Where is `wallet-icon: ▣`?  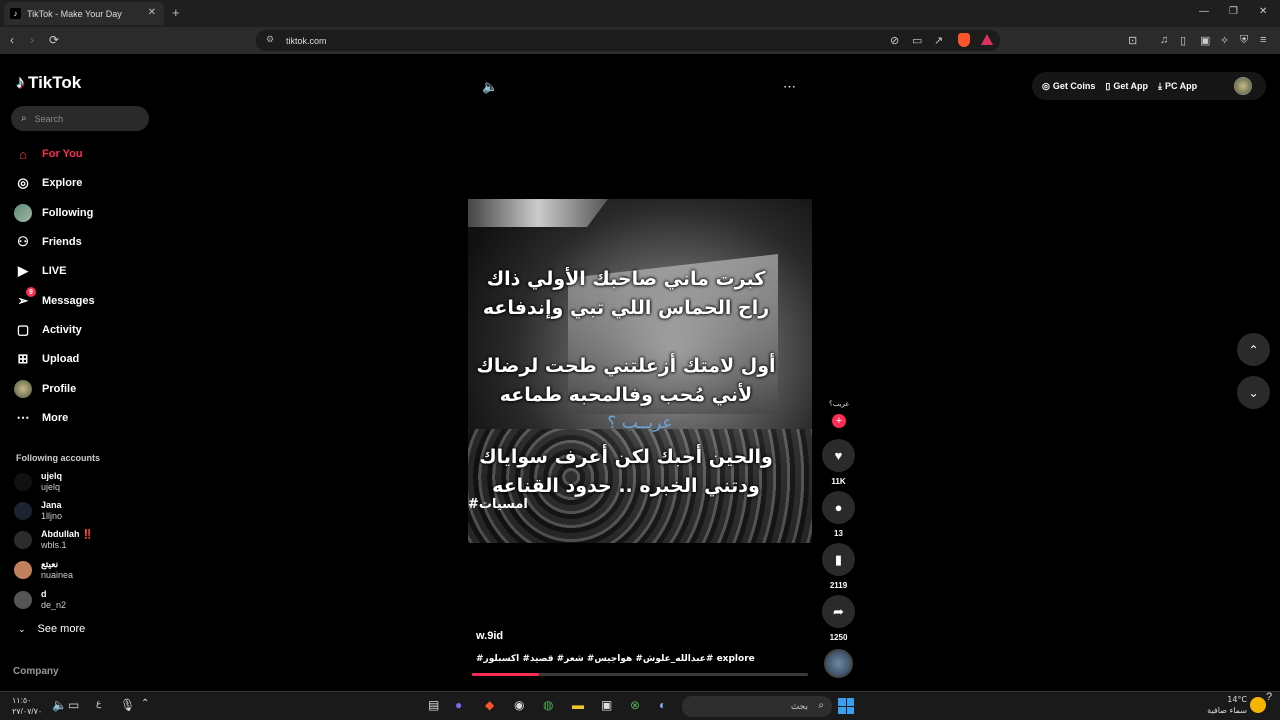 wallet-icon: ▣ is located at coordinates (1205, 40).